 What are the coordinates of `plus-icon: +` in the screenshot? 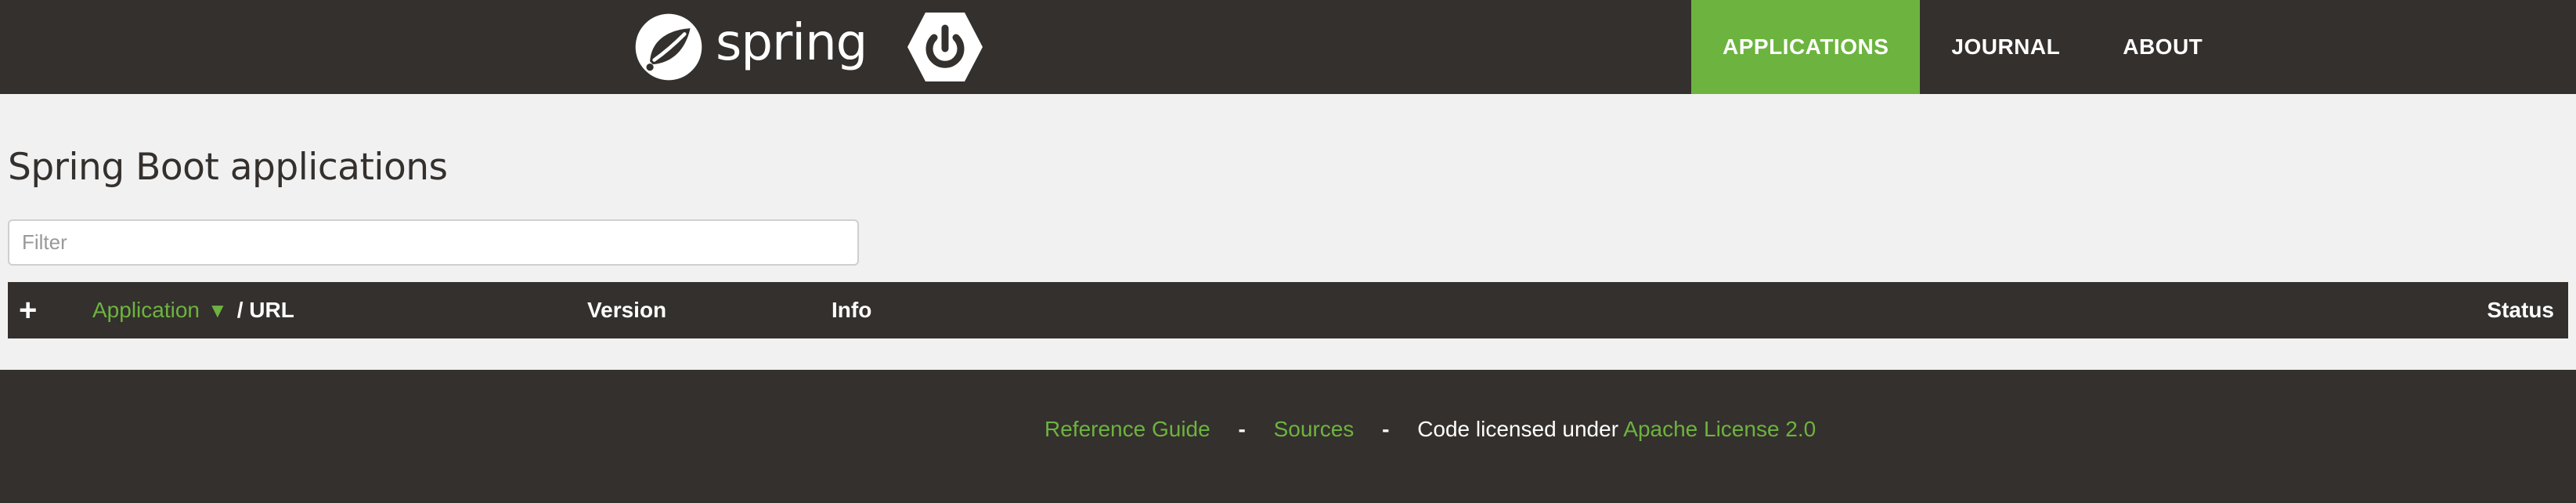 It's located at (28, 310).